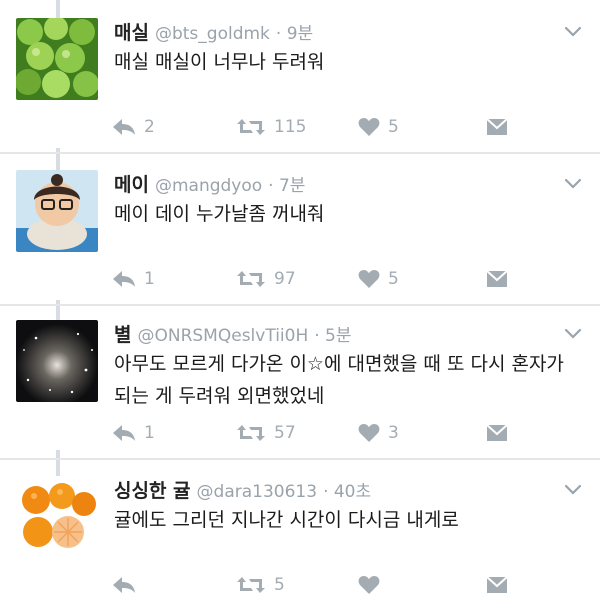  What do you see at coordinates (332, 333) in the screenshot?
I see `timestamp: · 5분` at bounding box center [332, 333].